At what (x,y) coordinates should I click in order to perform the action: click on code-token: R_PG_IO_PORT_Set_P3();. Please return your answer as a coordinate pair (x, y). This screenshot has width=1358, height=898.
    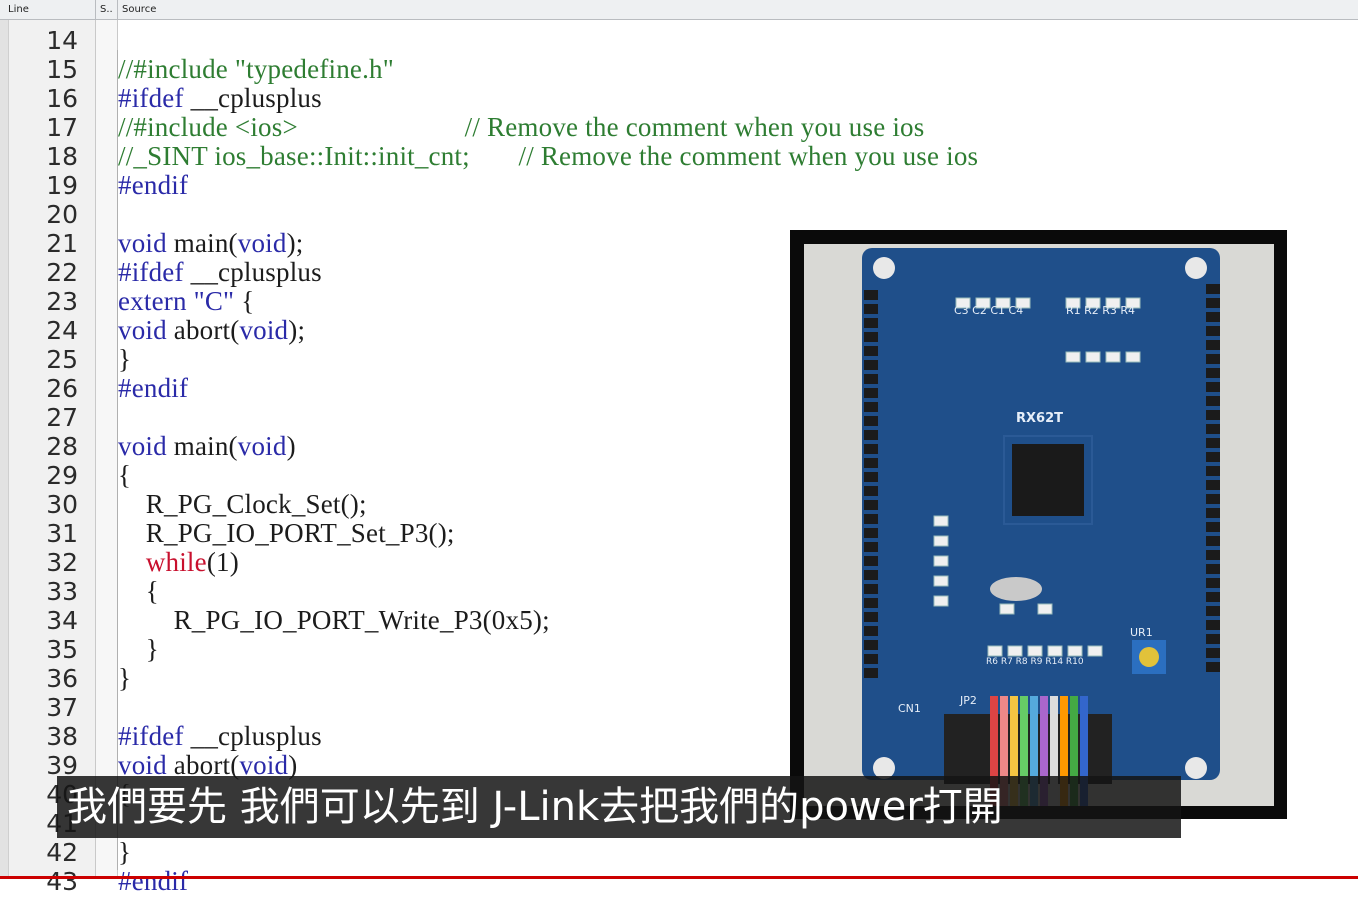
    Looking at the image, I should click on (286, 533).